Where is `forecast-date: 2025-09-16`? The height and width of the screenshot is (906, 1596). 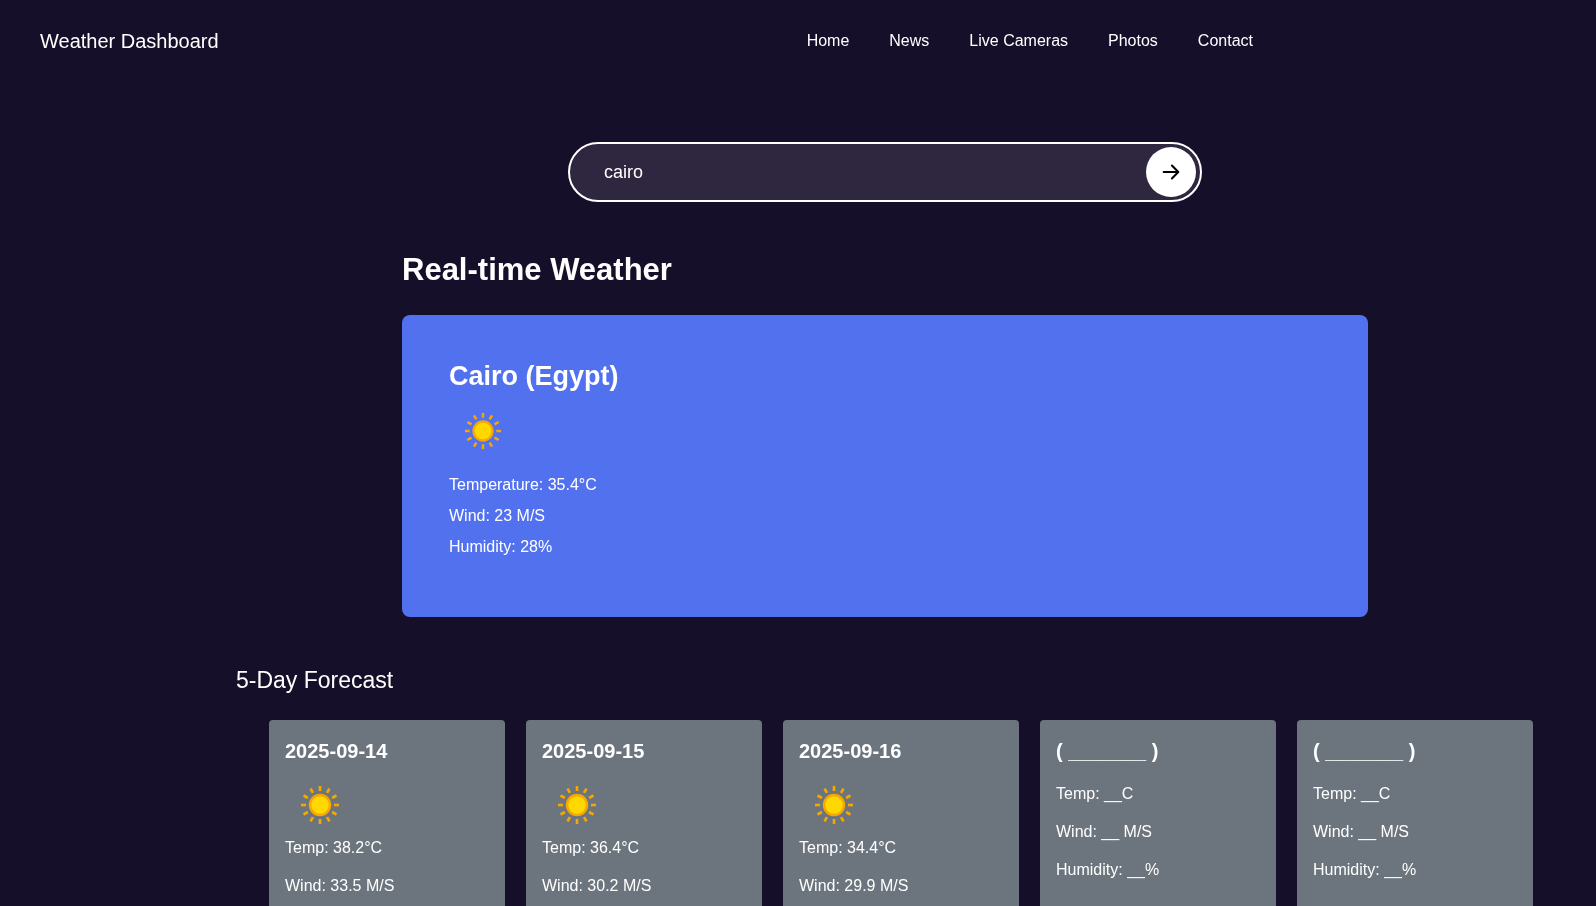 forecast-date: 2025-09-16 is located at coordinates (851, 751).